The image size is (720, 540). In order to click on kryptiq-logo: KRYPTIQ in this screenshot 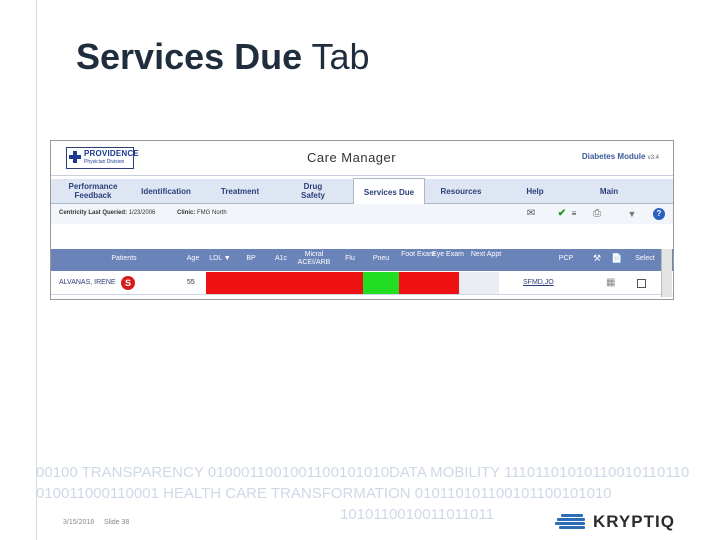, I will do `click(620, 522)`.